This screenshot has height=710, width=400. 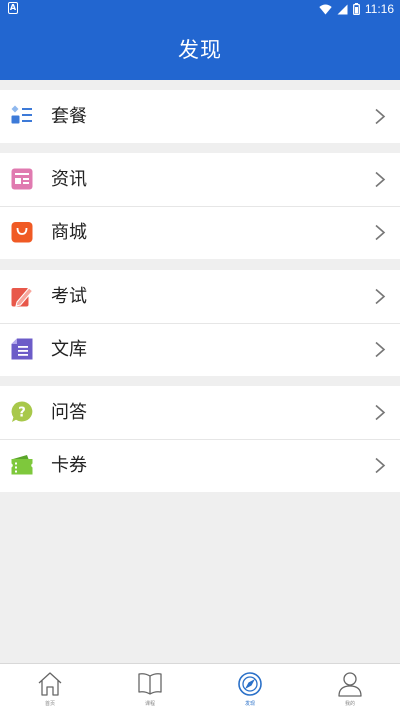 What do you see at coordinates (200, 412) in the screenshot?
I see `menu-item-qa: ? 问答` at bounding box center [200, 412].